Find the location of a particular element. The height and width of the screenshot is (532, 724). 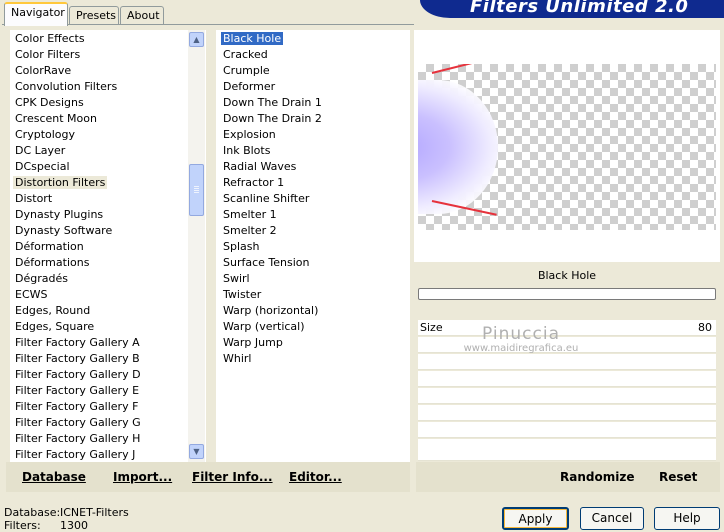

filter-item: Deformer is located at coordinates (249, 87).